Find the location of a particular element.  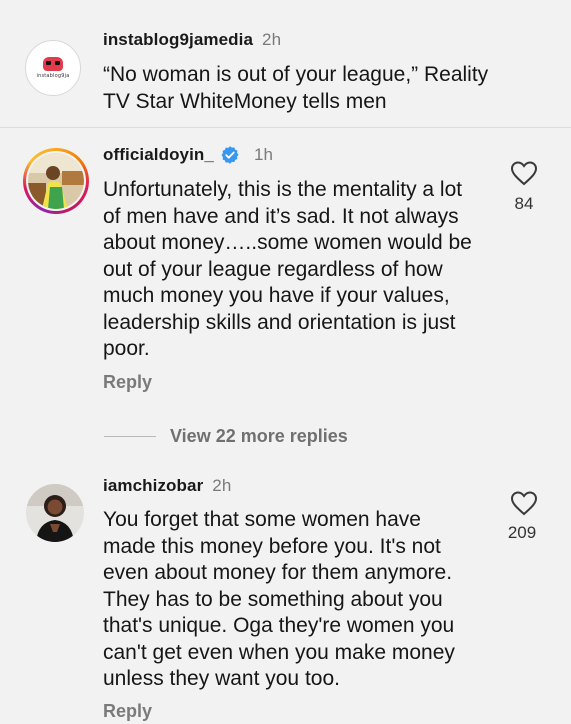

comment-1-like-count: 84 is located at coordinates (524, 203).